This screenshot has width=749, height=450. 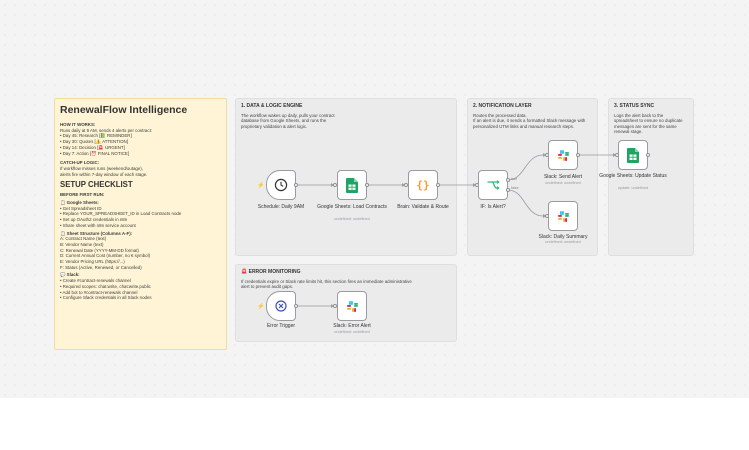 I want to click on node-brain-validate: {}, so click(x=423, y=185).